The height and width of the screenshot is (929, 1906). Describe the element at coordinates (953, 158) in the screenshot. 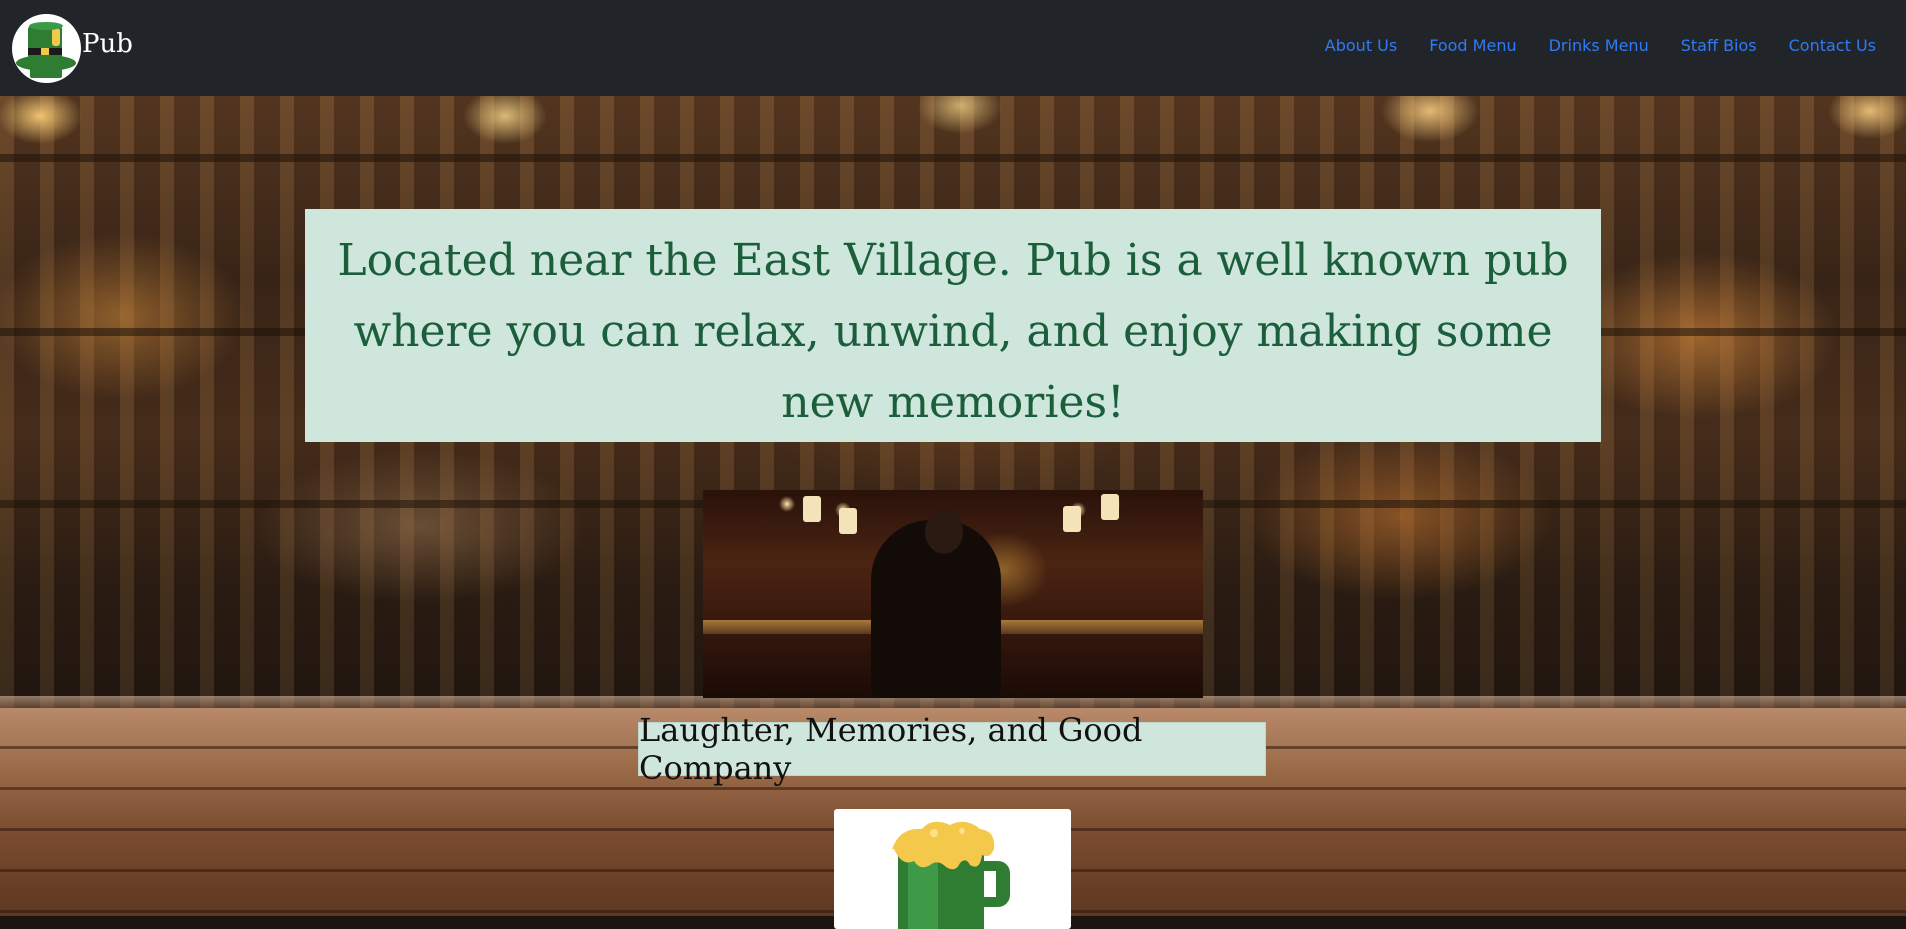

I see `shelf-divider` at that location.